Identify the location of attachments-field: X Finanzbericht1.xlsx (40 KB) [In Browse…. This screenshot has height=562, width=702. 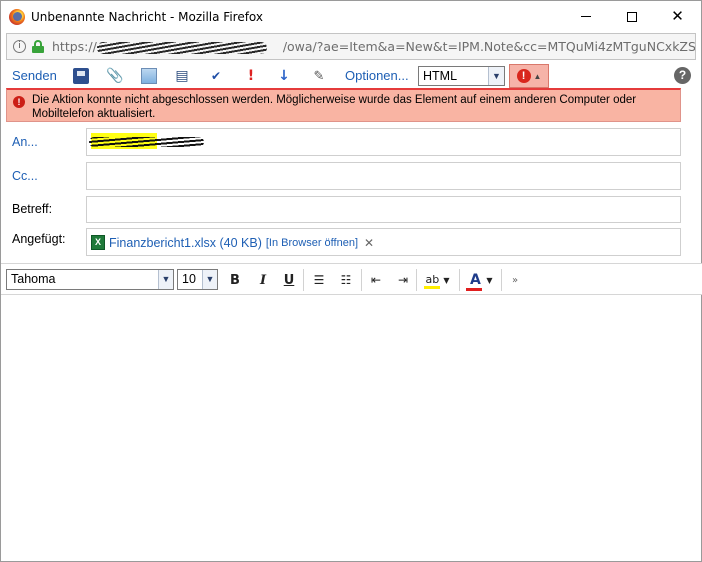
(383, 242).